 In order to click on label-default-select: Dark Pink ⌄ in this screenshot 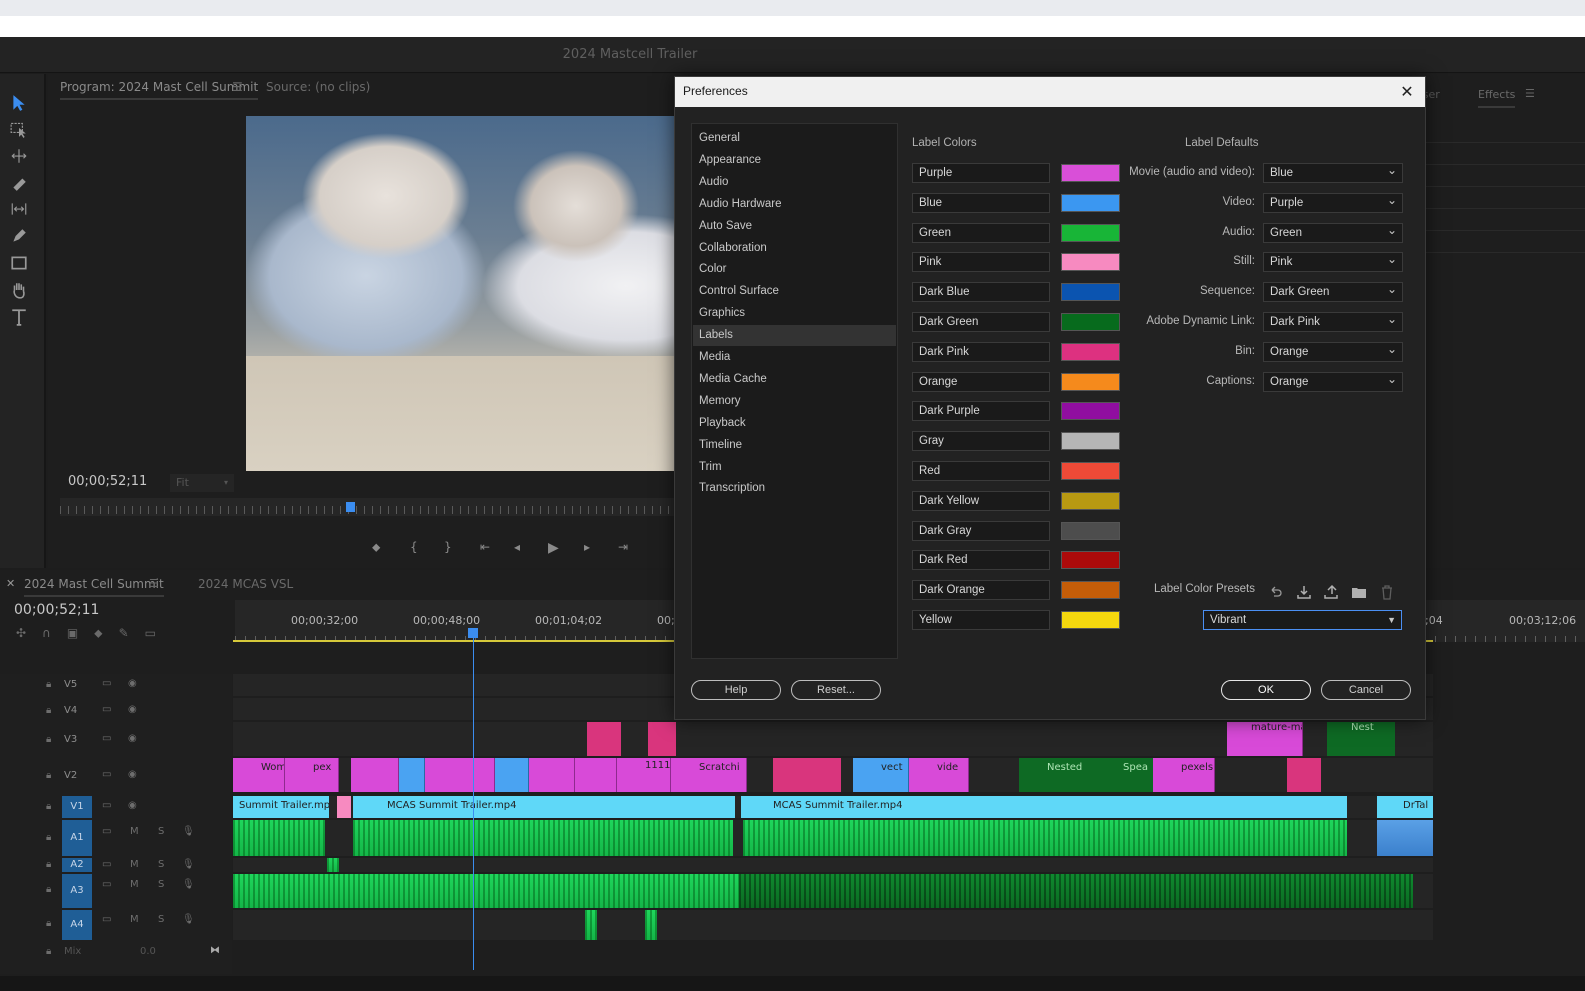, I will do `click(1333, 322)`.